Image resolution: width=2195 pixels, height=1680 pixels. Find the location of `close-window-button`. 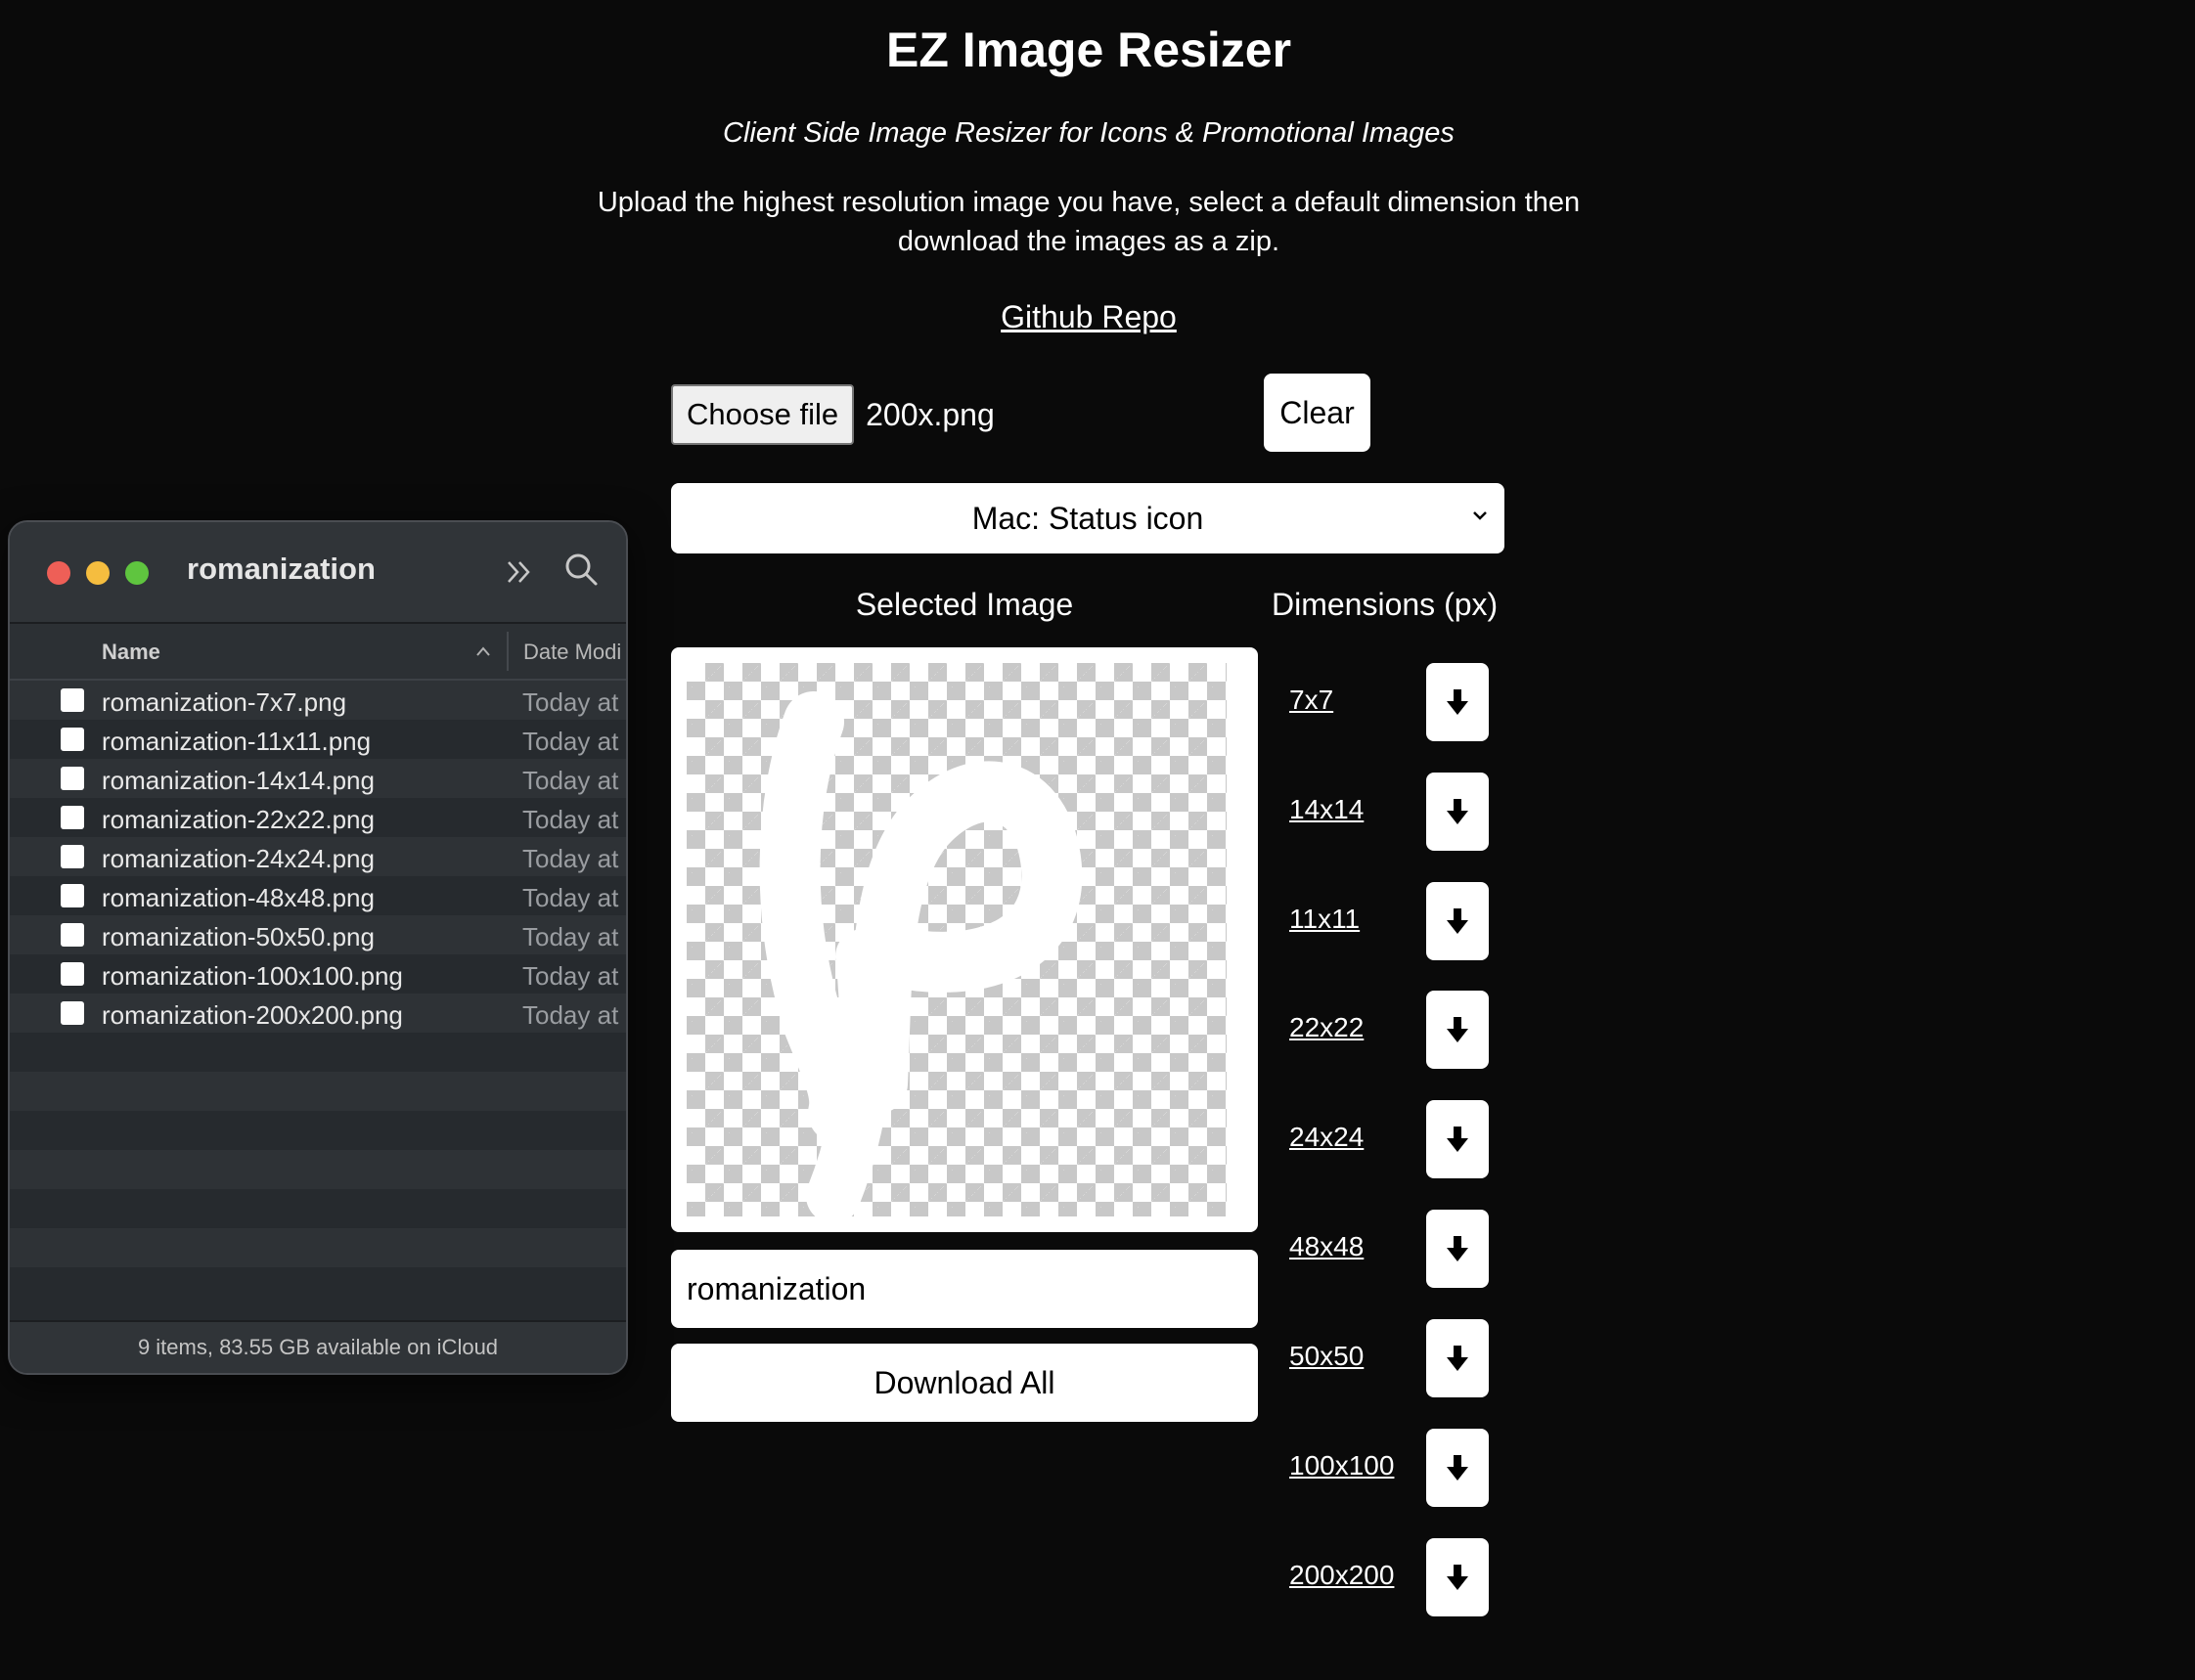

close-window-button is located at coordinates (58, 573).